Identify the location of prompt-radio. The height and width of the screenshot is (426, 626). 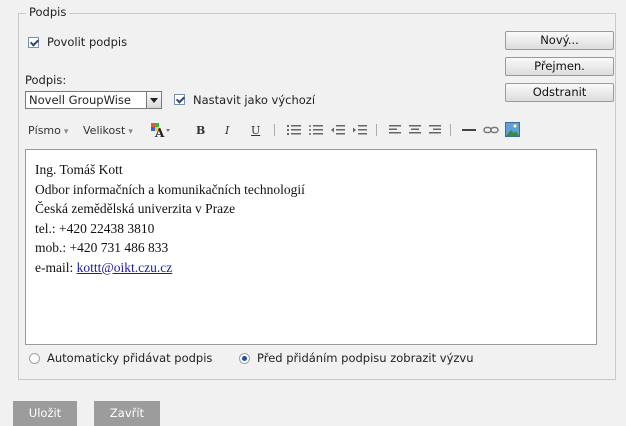
(244, 358).